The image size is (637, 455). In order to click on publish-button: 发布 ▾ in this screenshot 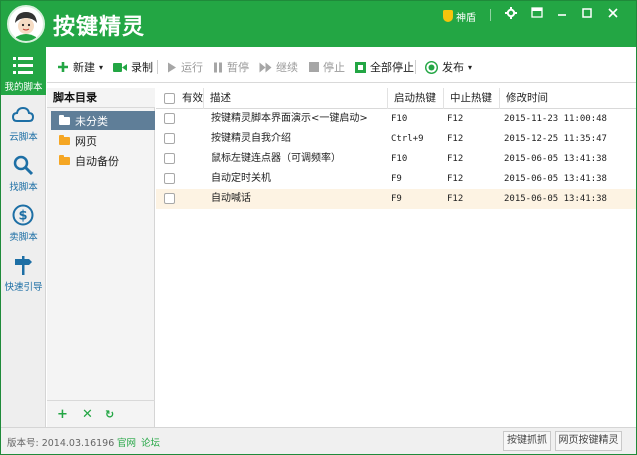, I will do `click(448, 67)`.